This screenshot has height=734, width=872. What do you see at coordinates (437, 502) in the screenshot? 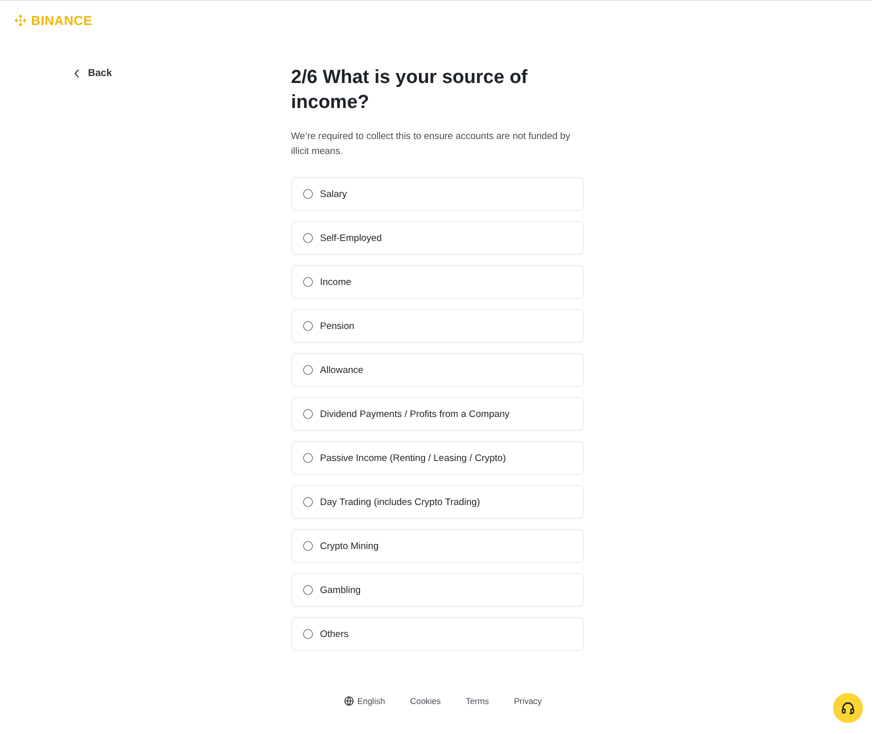
I see `option-radio: Day Trading (includes Crypto Trading)` at bounding box center [437, 502].